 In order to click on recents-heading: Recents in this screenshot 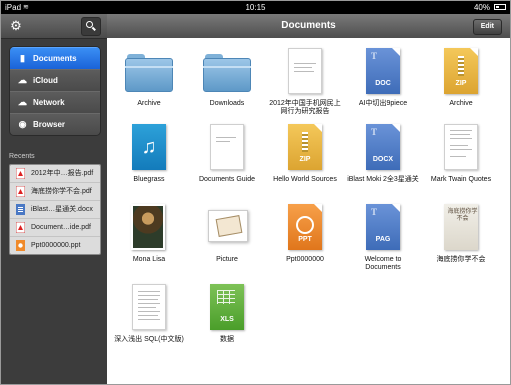, I will do `click(22, 156)`.